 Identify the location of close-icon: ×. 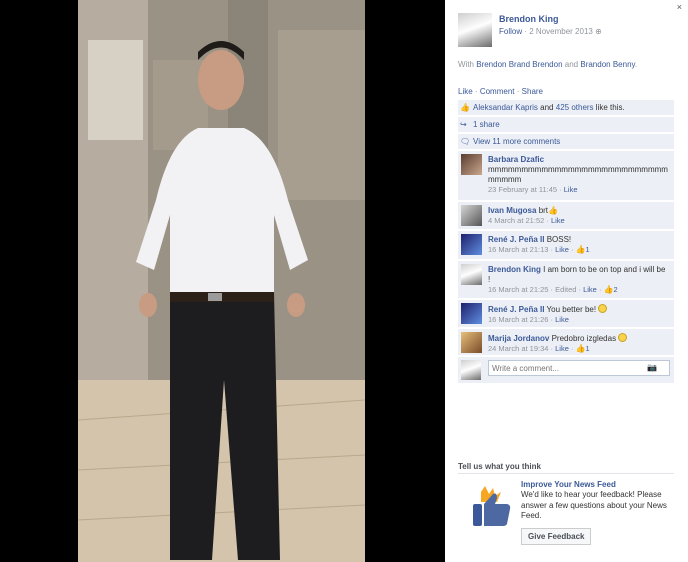
(679, 7).